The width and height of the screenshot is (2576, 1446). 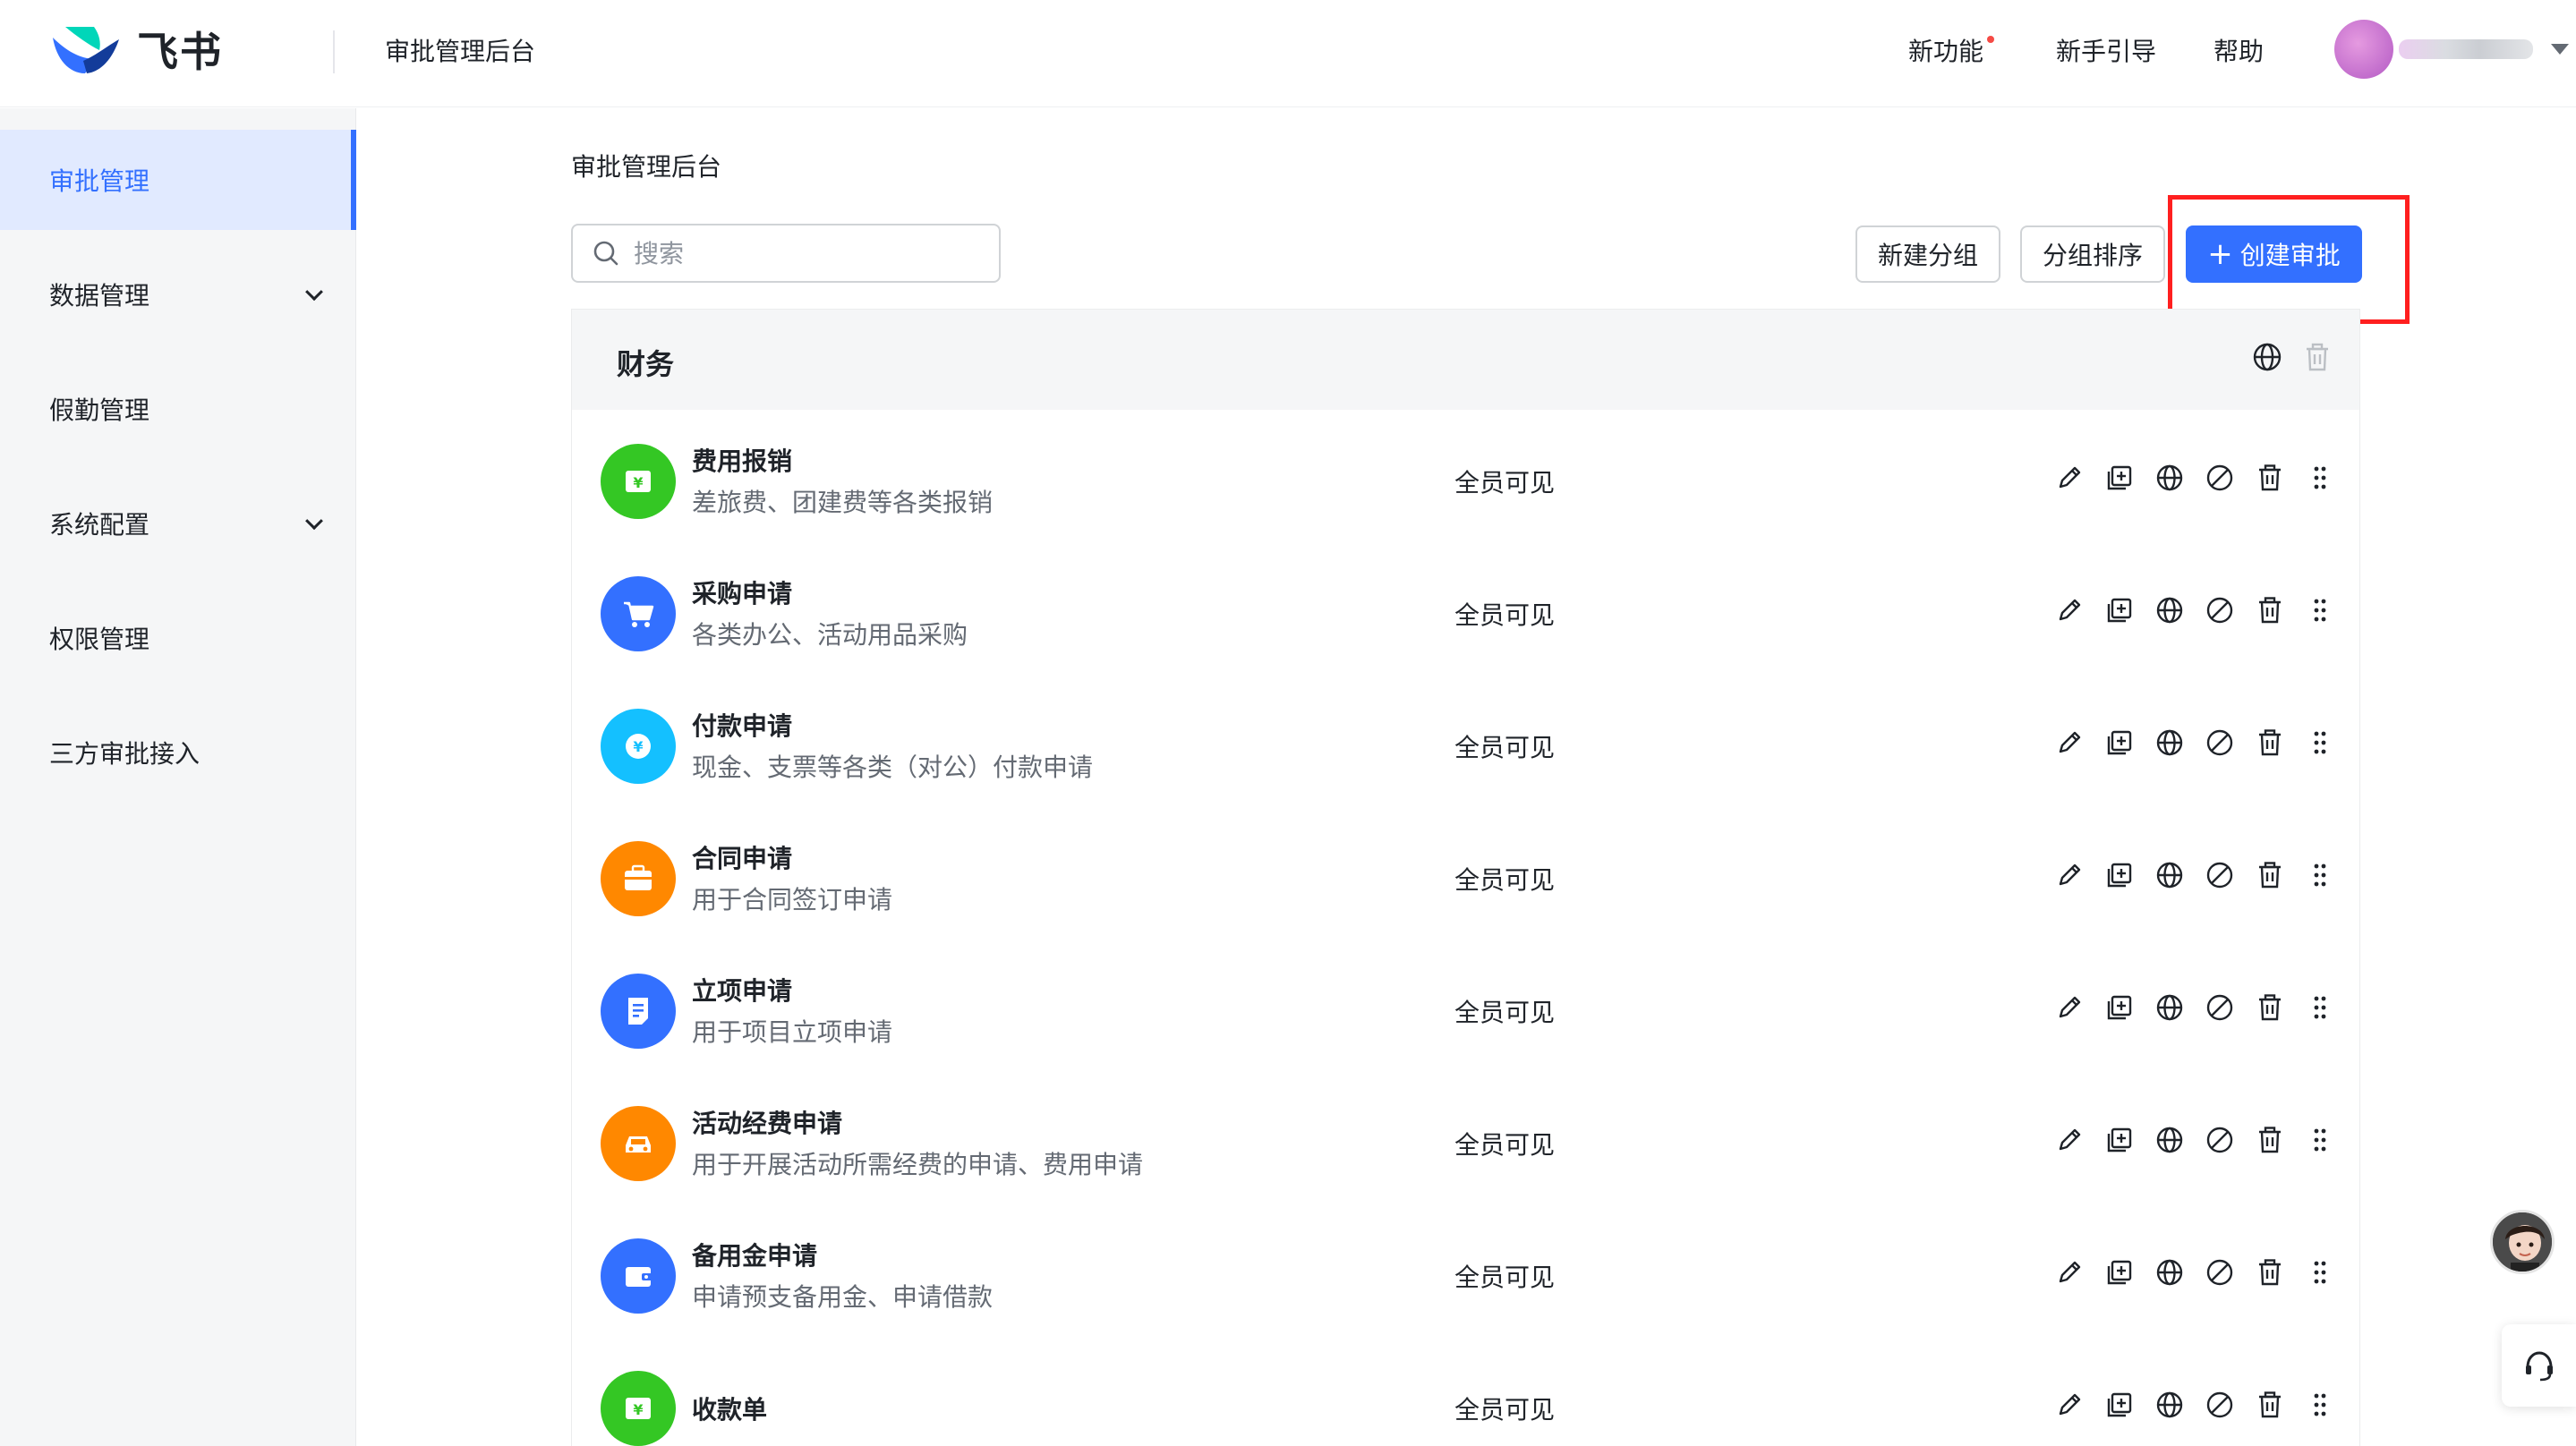 I want to click on approval-name: 采购申请, so click(x=742, y=592).